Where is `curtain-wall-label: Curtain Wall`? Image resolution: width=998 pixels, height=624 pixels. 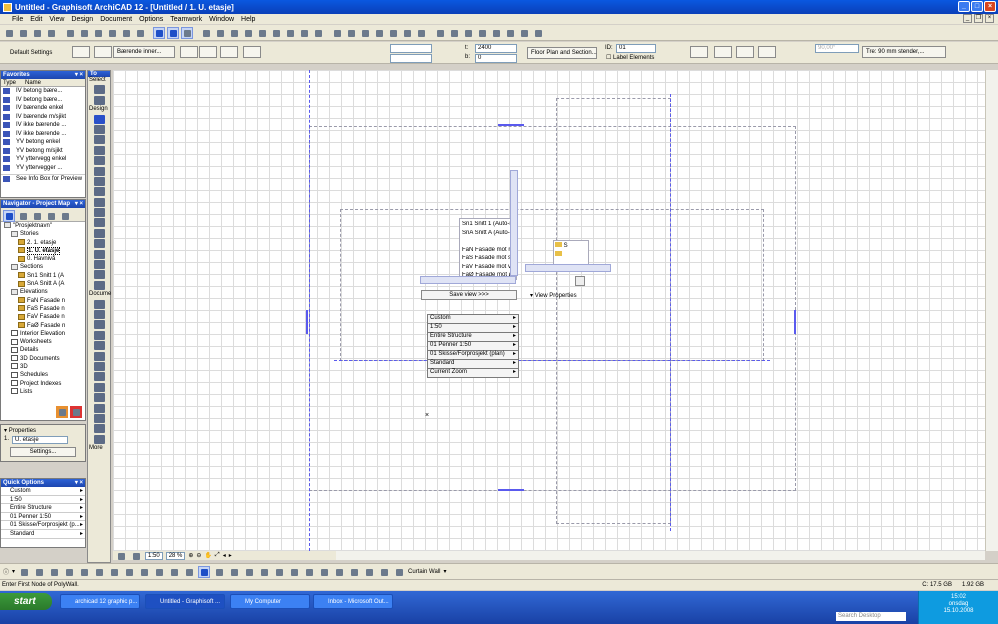 curtain-wall-label: Curtain Wall is located at coordinates (424, 572).